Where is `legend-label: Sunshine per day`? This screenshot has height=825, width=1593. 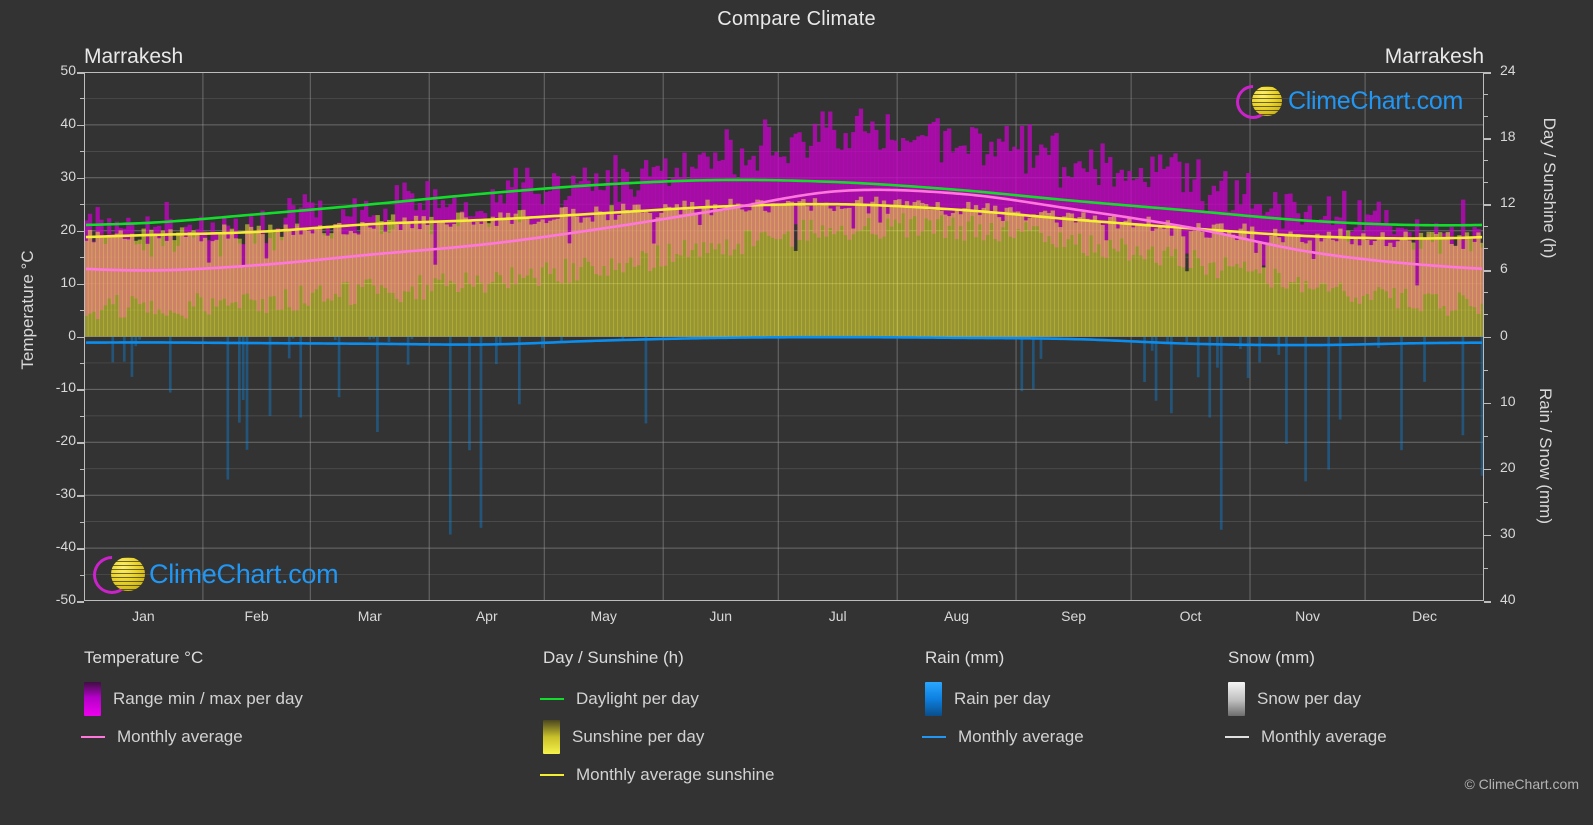 legend-label: Sunshine per day is located at coordinates (638, 736).